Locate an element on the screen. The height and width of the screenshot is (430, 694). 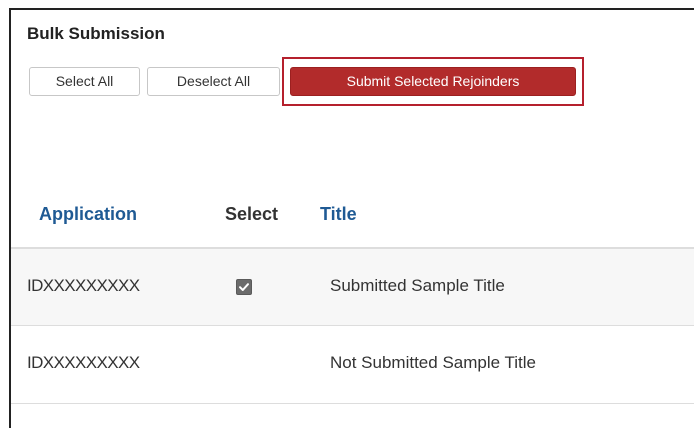
column-header-application: Application is located at coordinates (88, 214).